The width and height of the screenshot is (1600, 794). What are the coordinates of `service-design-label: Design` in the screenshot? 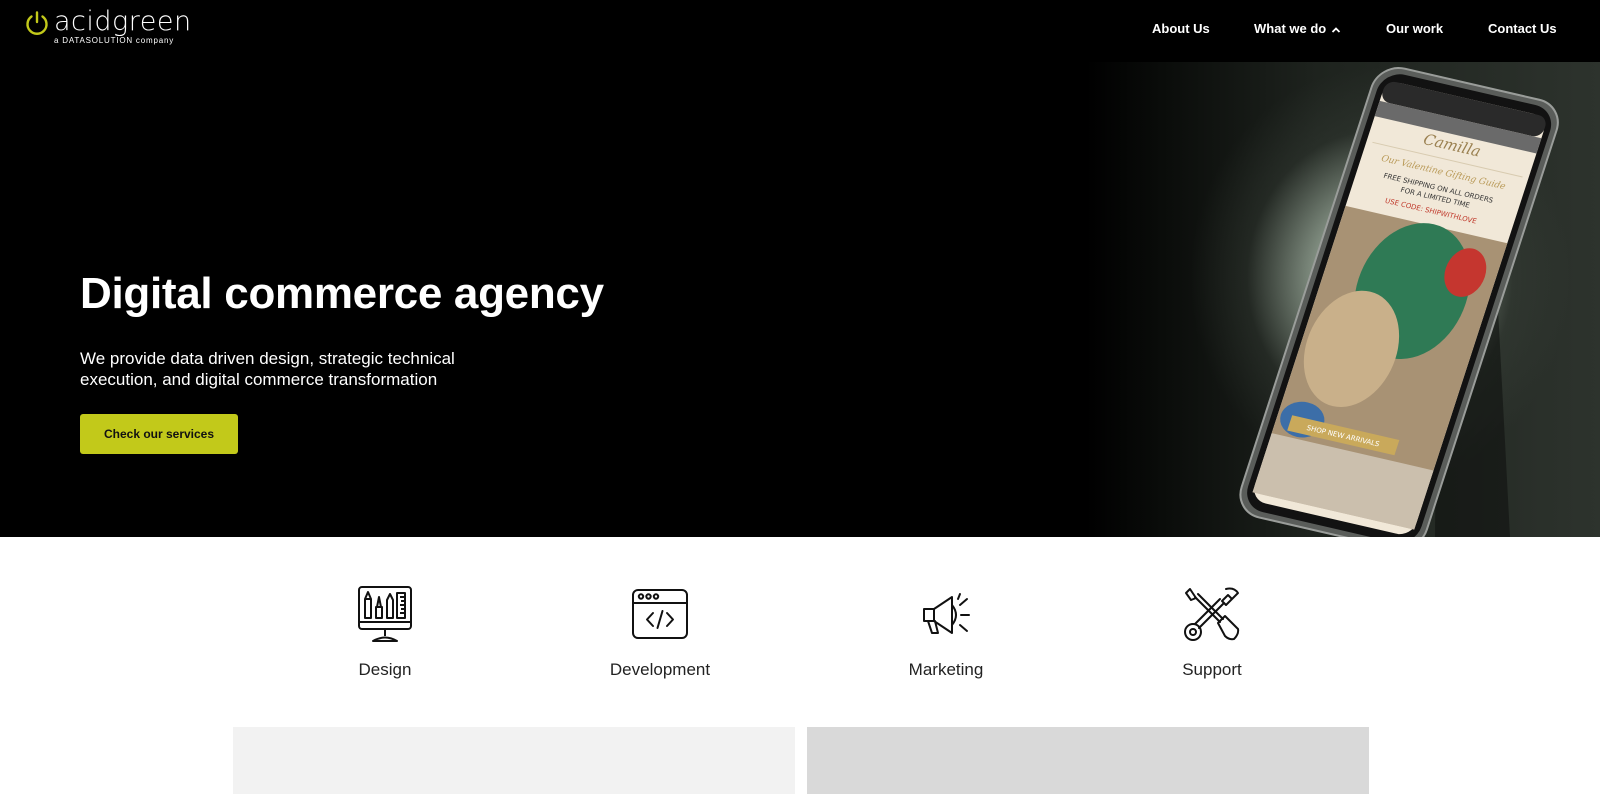 It's located at (385, 669).